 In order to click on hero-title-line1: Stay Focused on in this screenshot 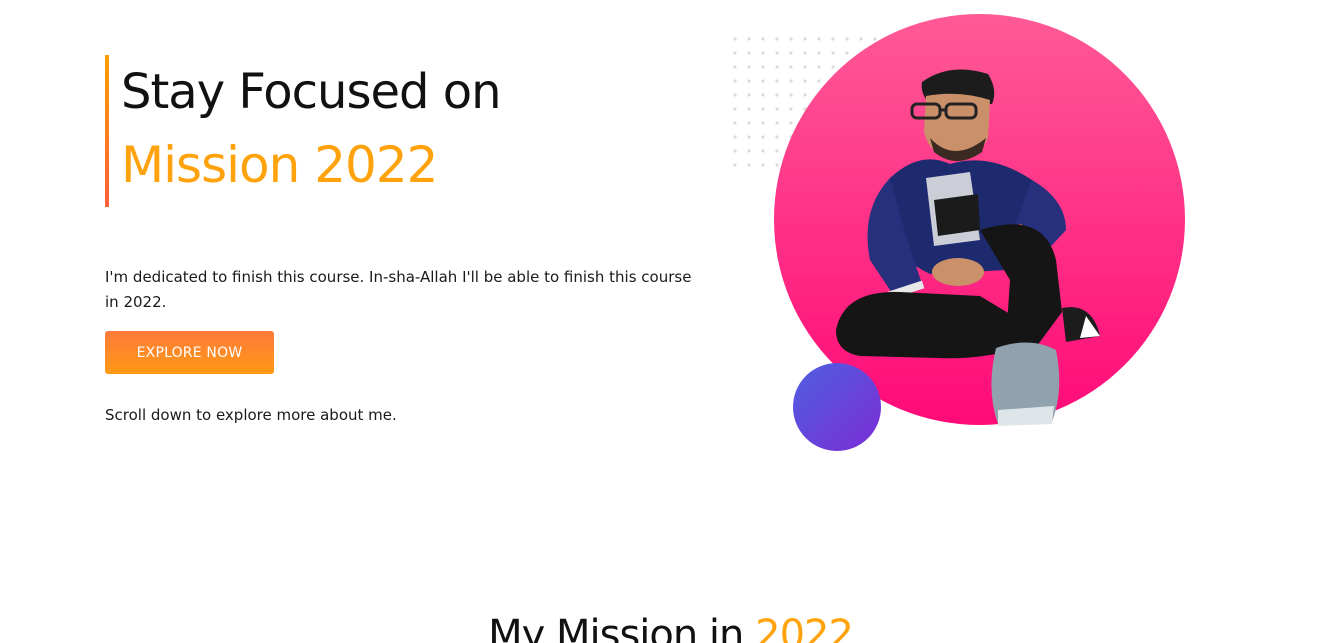, I will do `click(311, 92)`.